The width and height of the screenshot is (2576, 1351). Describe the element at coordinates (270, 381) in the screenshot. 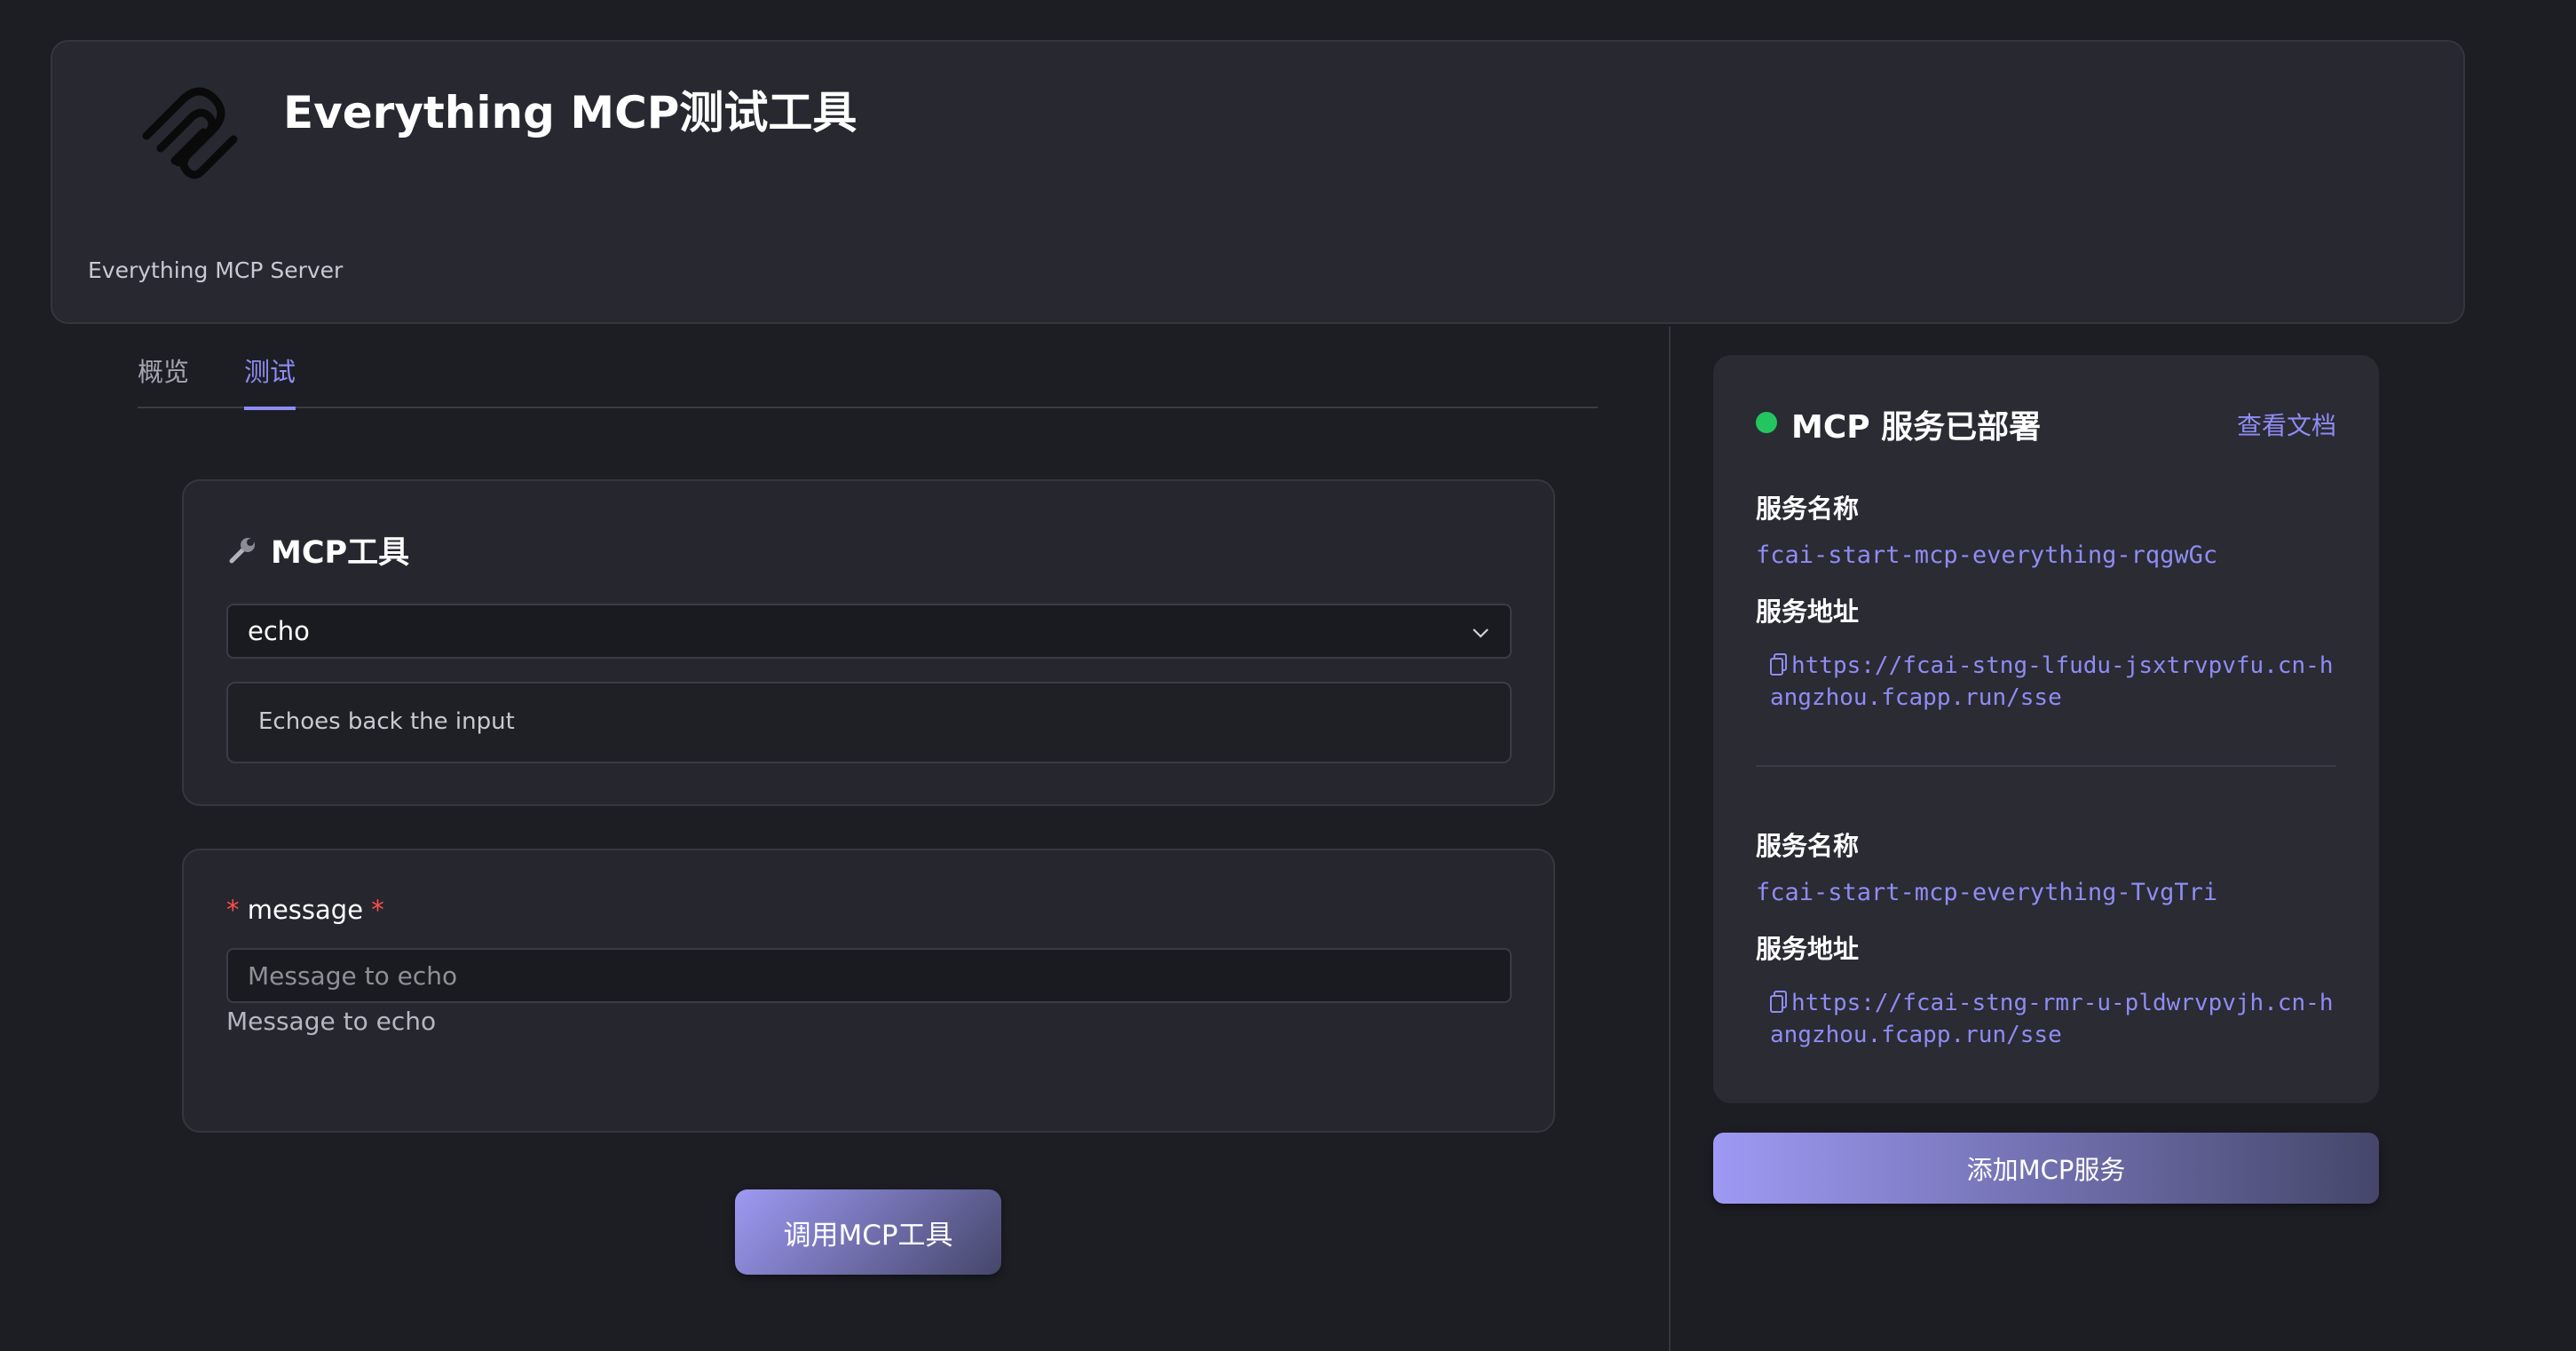

I see `tab-test: 测试` at that location.